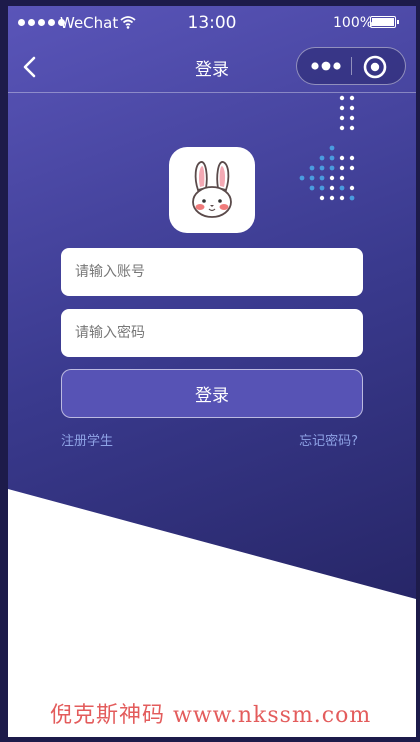  I want to click on decorative-dots-pattern, so click(327, 148).